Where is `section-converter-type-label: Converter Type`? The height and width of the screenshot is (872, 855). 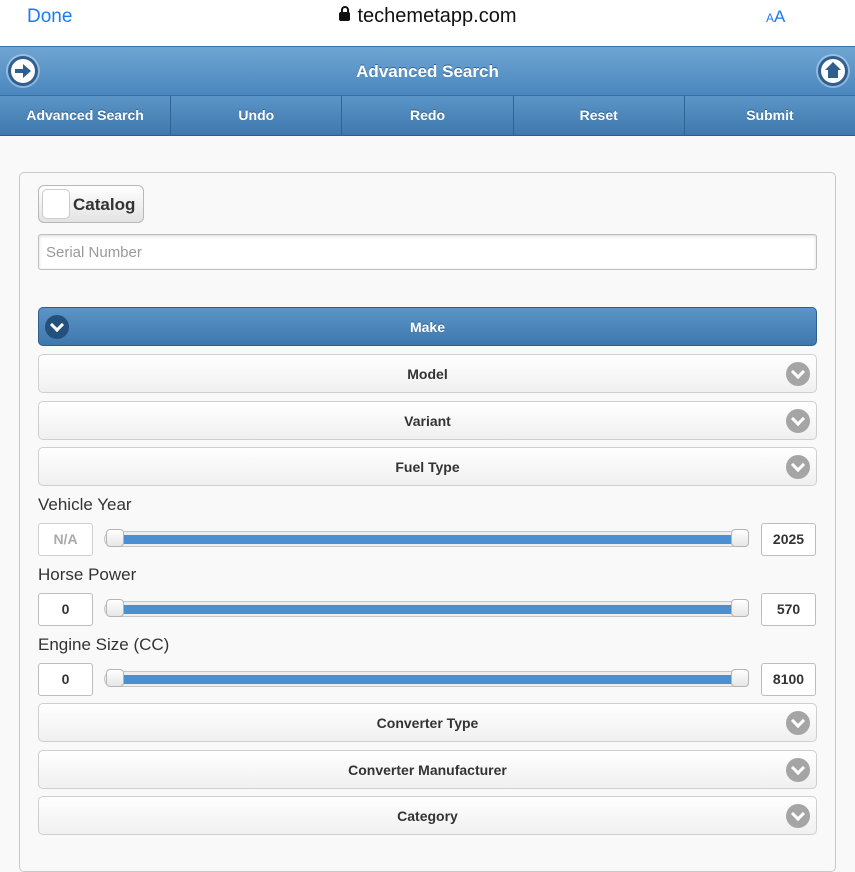
section-converter-type-label: Converter Type is located at coordinates (427, 723).